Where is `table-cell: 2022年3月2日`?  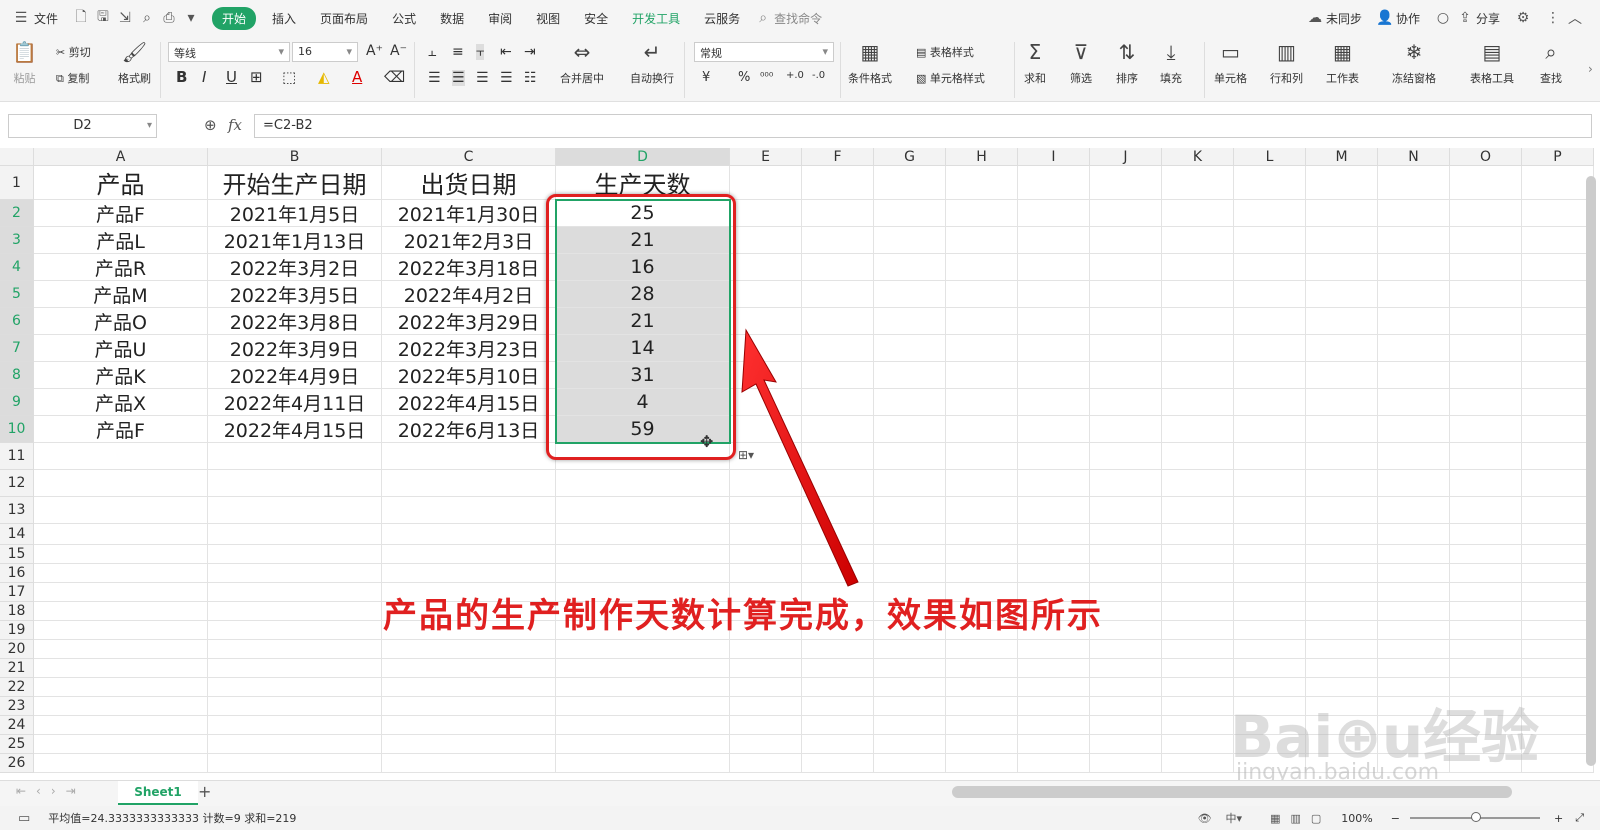 table-cell: 2022年3月2日 is located at coordinates (295, 267).